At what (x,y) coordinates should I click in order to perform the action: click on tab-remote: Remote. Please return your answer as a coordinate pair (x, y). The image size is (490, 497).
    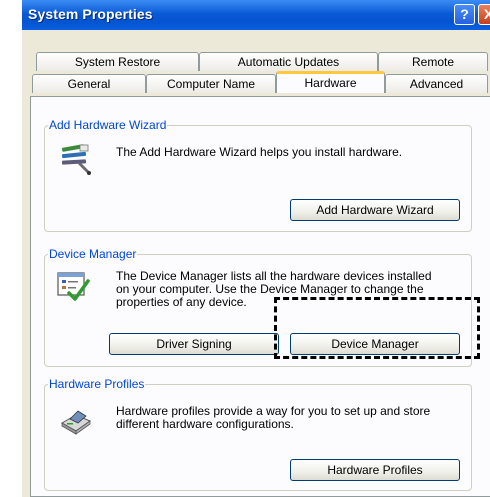
    Looking at the image, I should click on (433, 61).